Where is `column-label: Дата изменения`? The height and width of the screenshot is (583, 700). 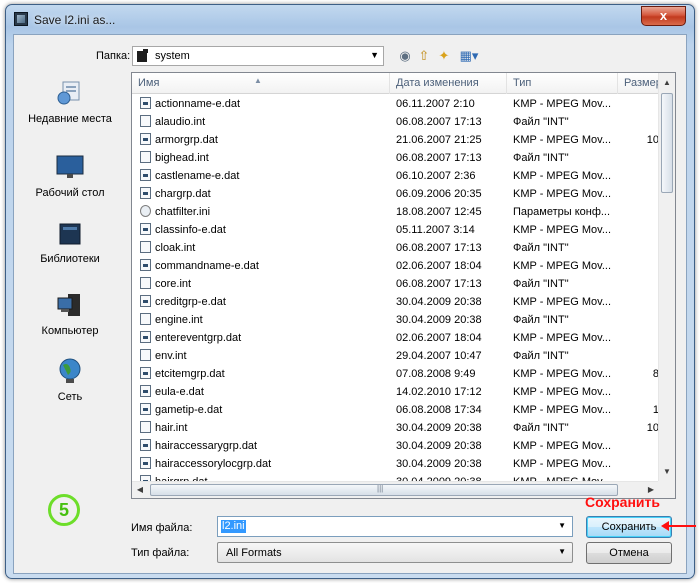
column-label: Дата изменения is located at coordinates (437, 83).